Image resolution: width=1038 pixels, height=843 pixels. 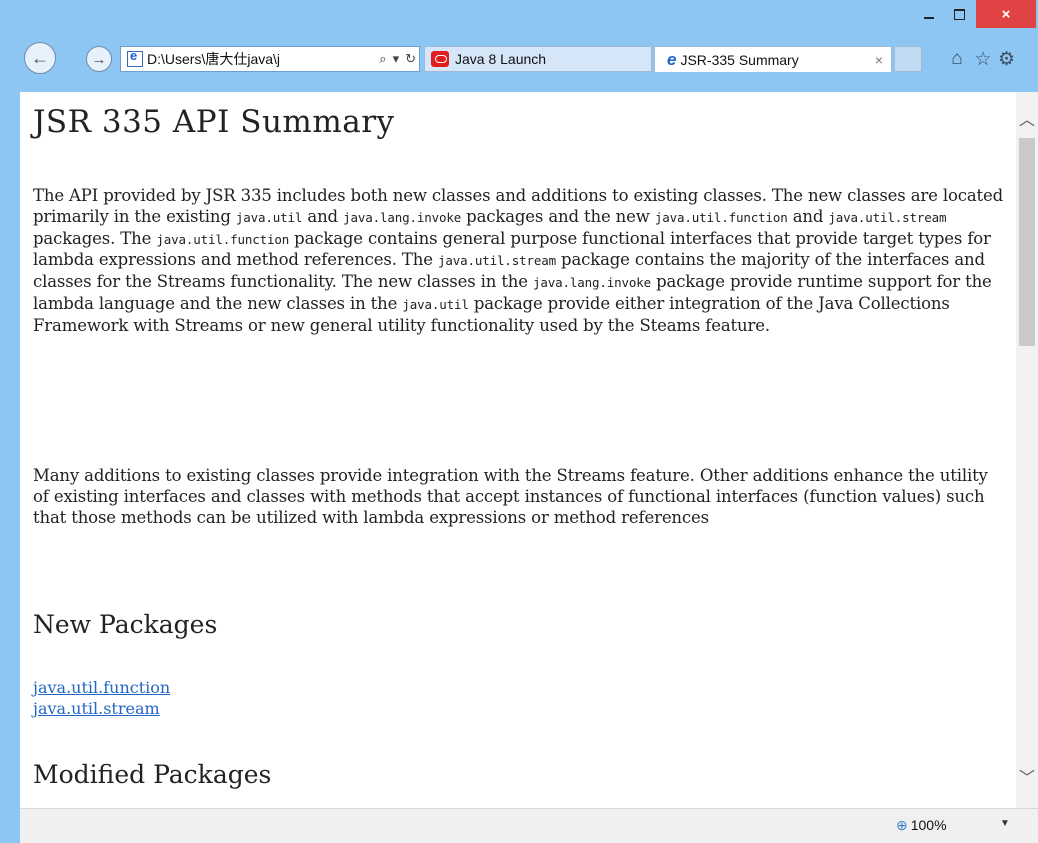 I want to click on address-input: D:\Users\唐大仕java\j, so click(x=261, y=59).